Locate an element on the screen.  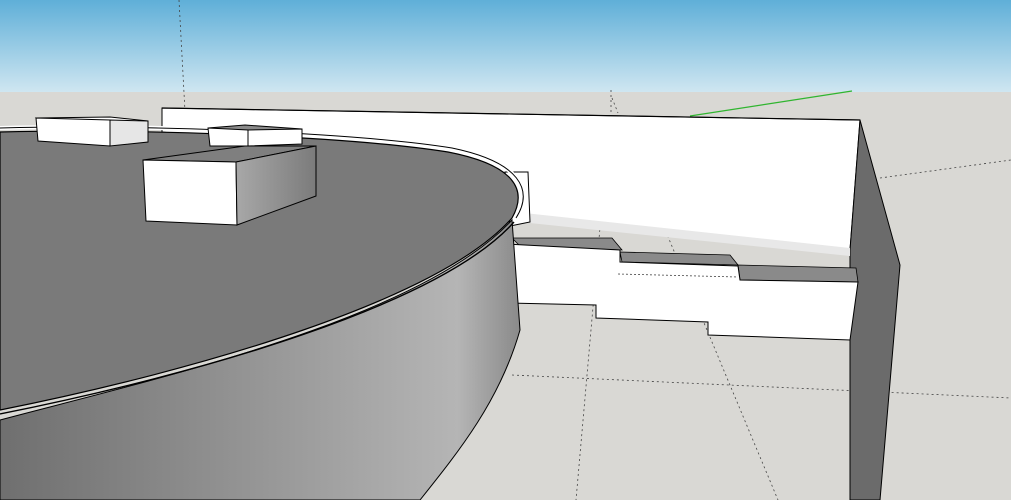
small-box-left is located at coordinates (91, 131).